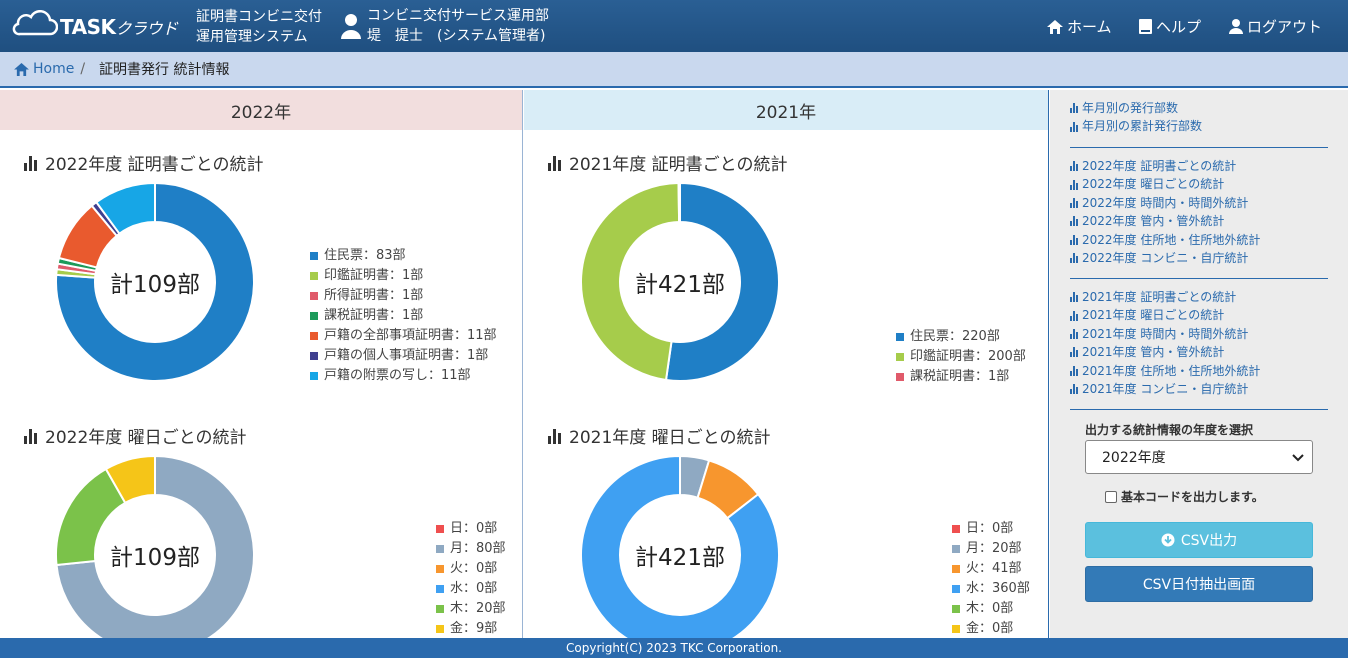 This screenshot has height=658, width=1348. What do you see at coordinates (1199, 126) in the screenshot?
I see `sidebar-link: 年月別の累計発行部数` at bounding box center [1199, 126].